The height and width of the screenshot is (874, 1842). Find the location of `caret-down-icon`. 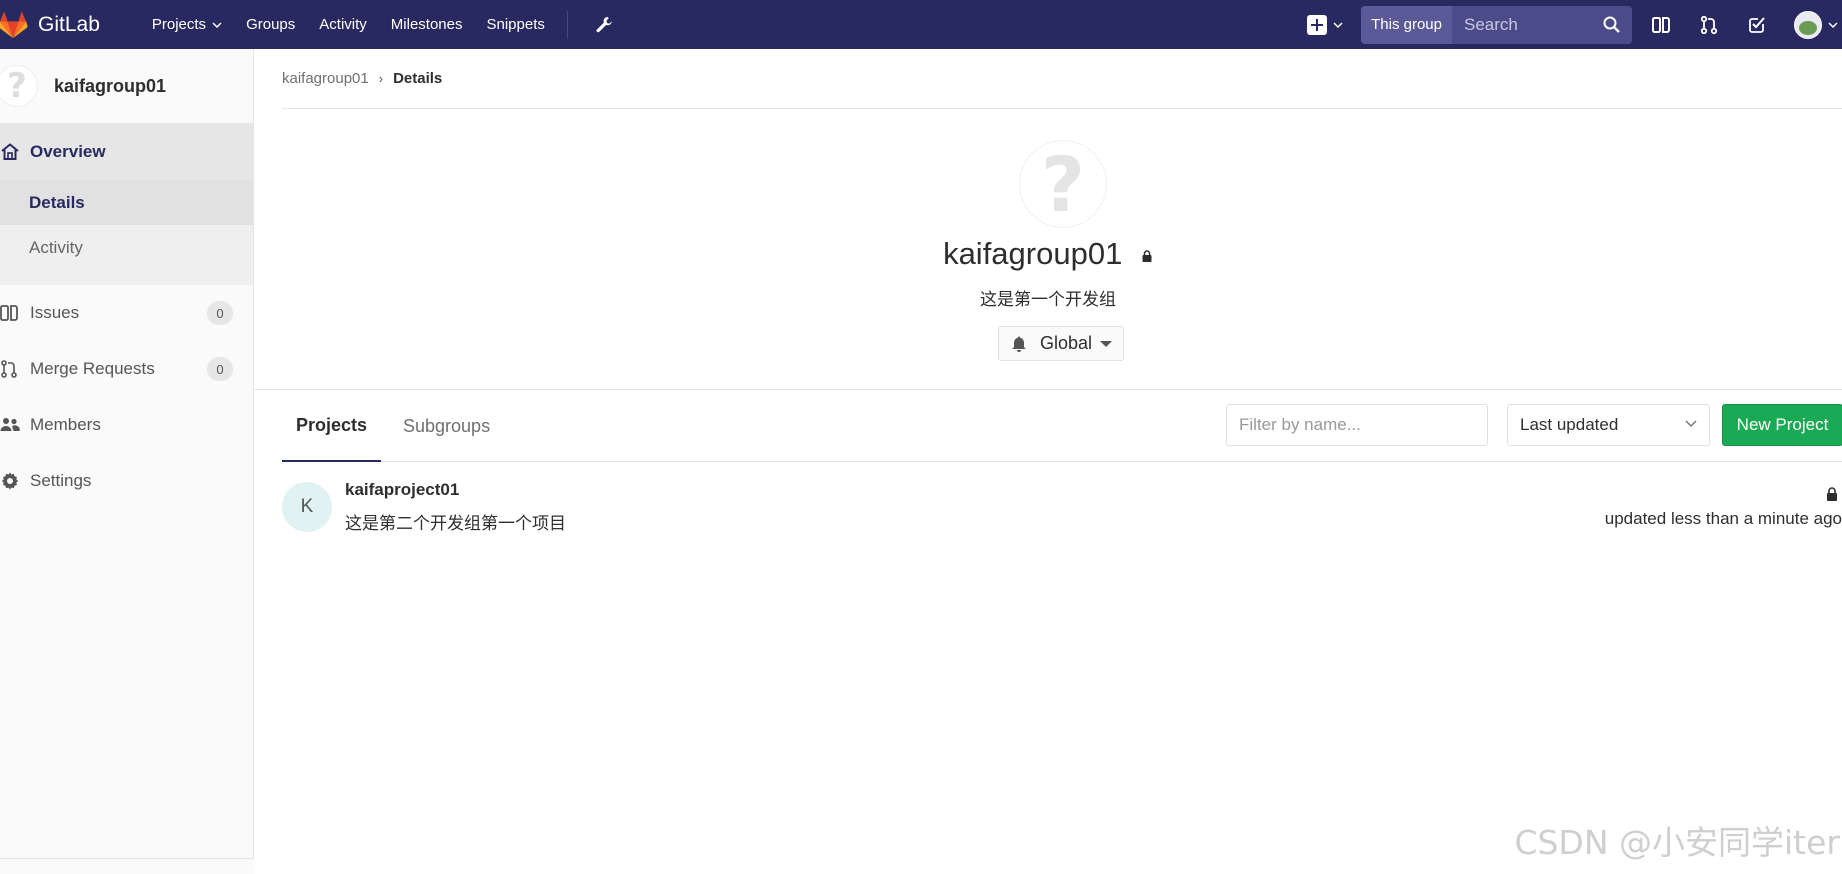

caret-down-icon is located at coordinates (1106, 343).